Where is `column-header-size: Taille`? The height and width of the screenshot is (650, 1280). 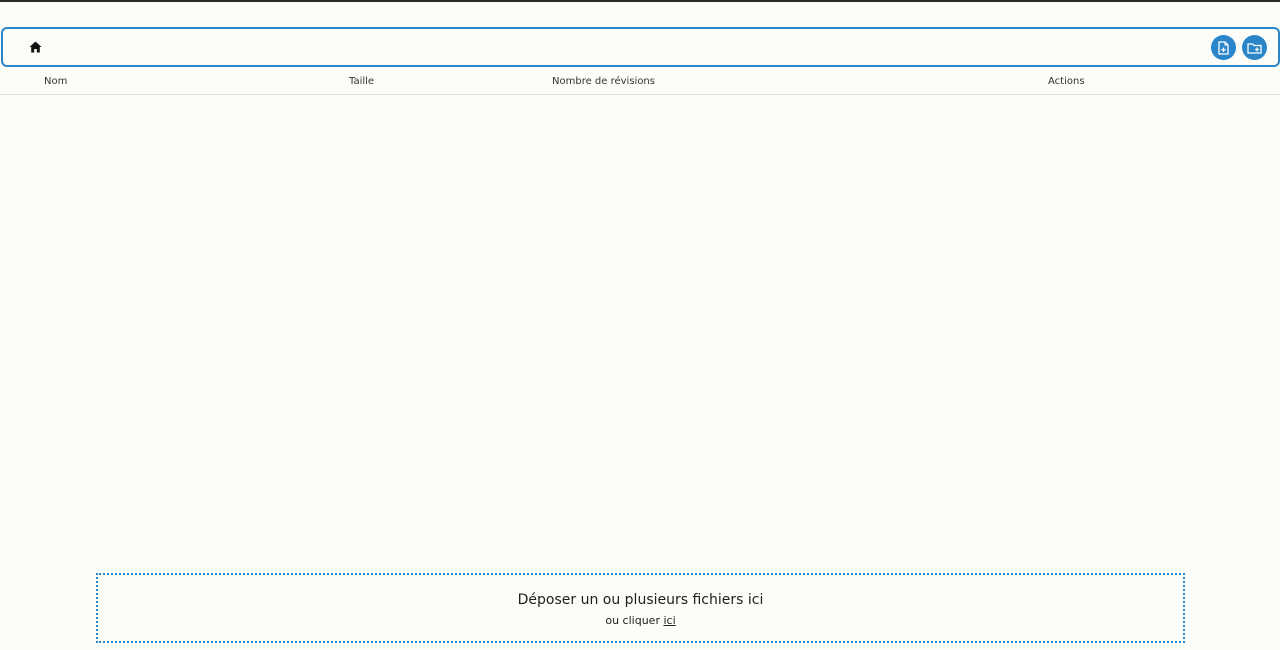
column-header-size: Taille is located at coordinates (361, 81).